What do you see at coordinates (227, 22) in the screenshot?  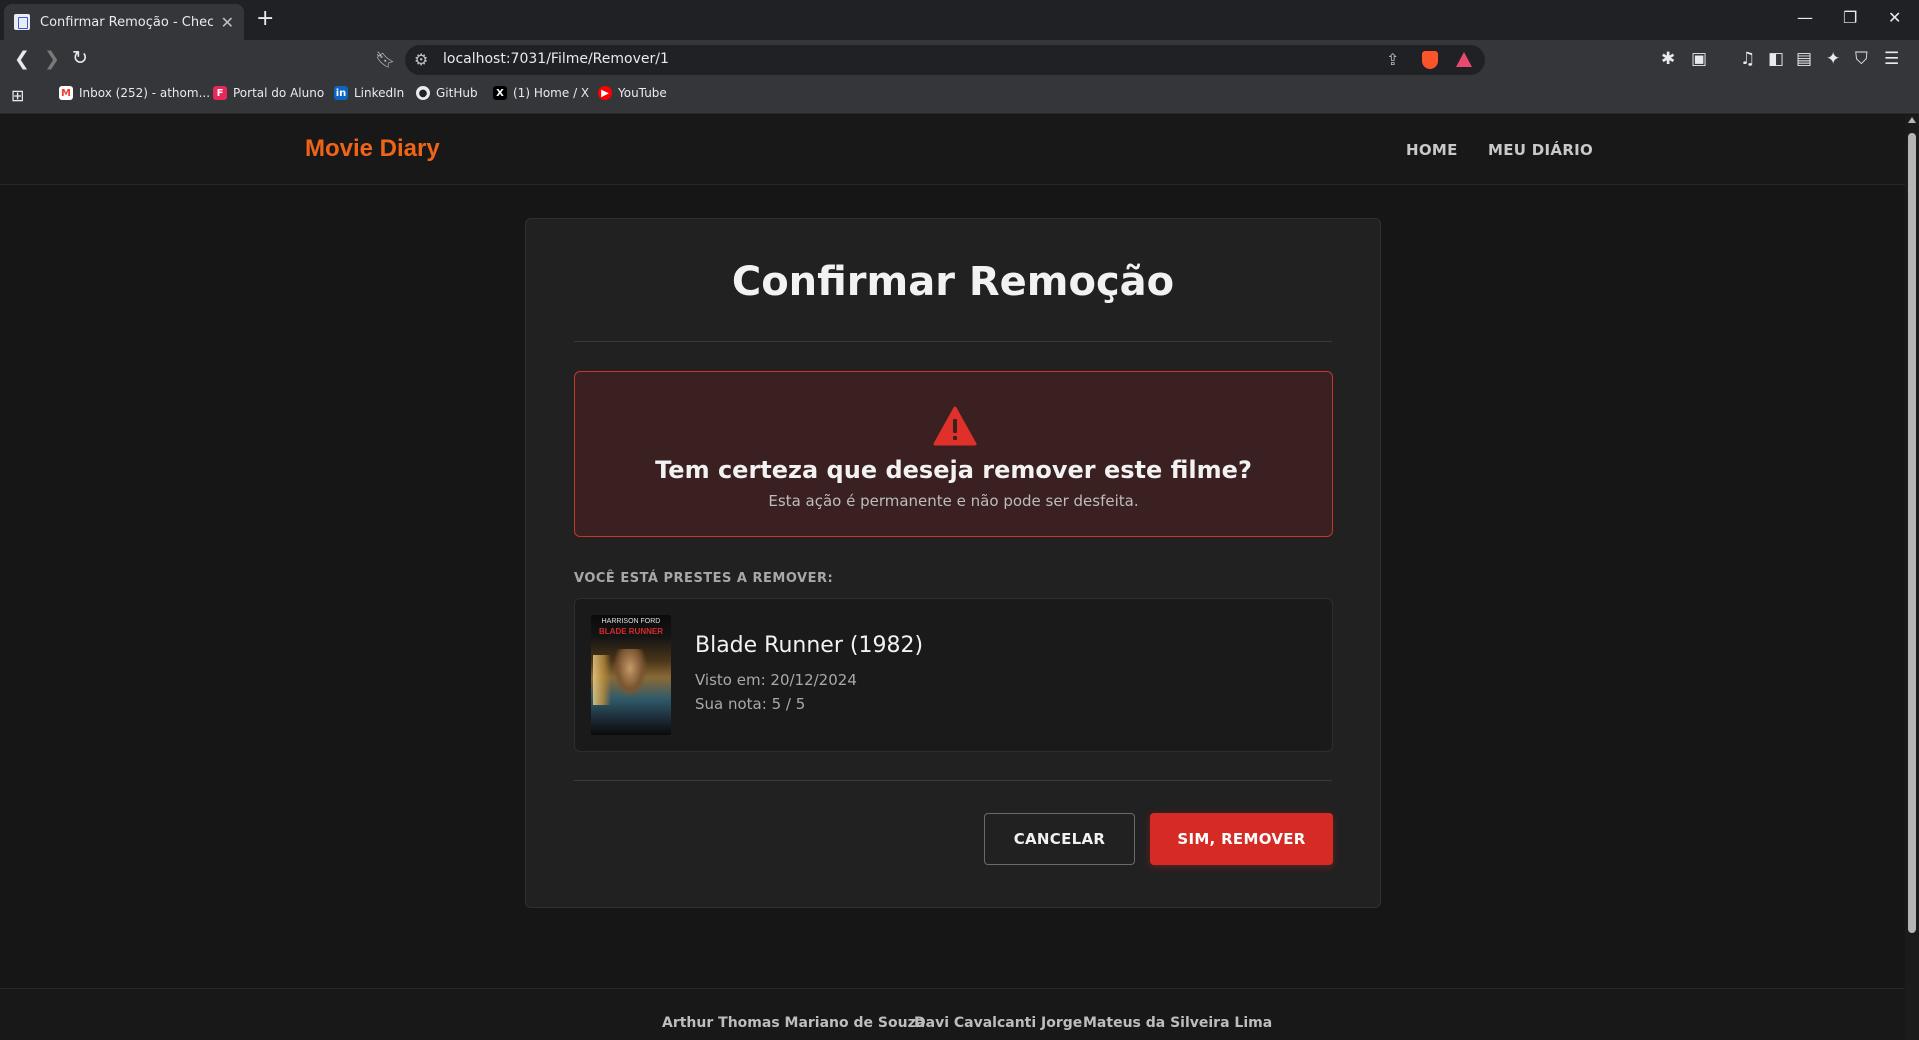 I see `tab-close-icon: ✕` at bounding box center [227, 22].